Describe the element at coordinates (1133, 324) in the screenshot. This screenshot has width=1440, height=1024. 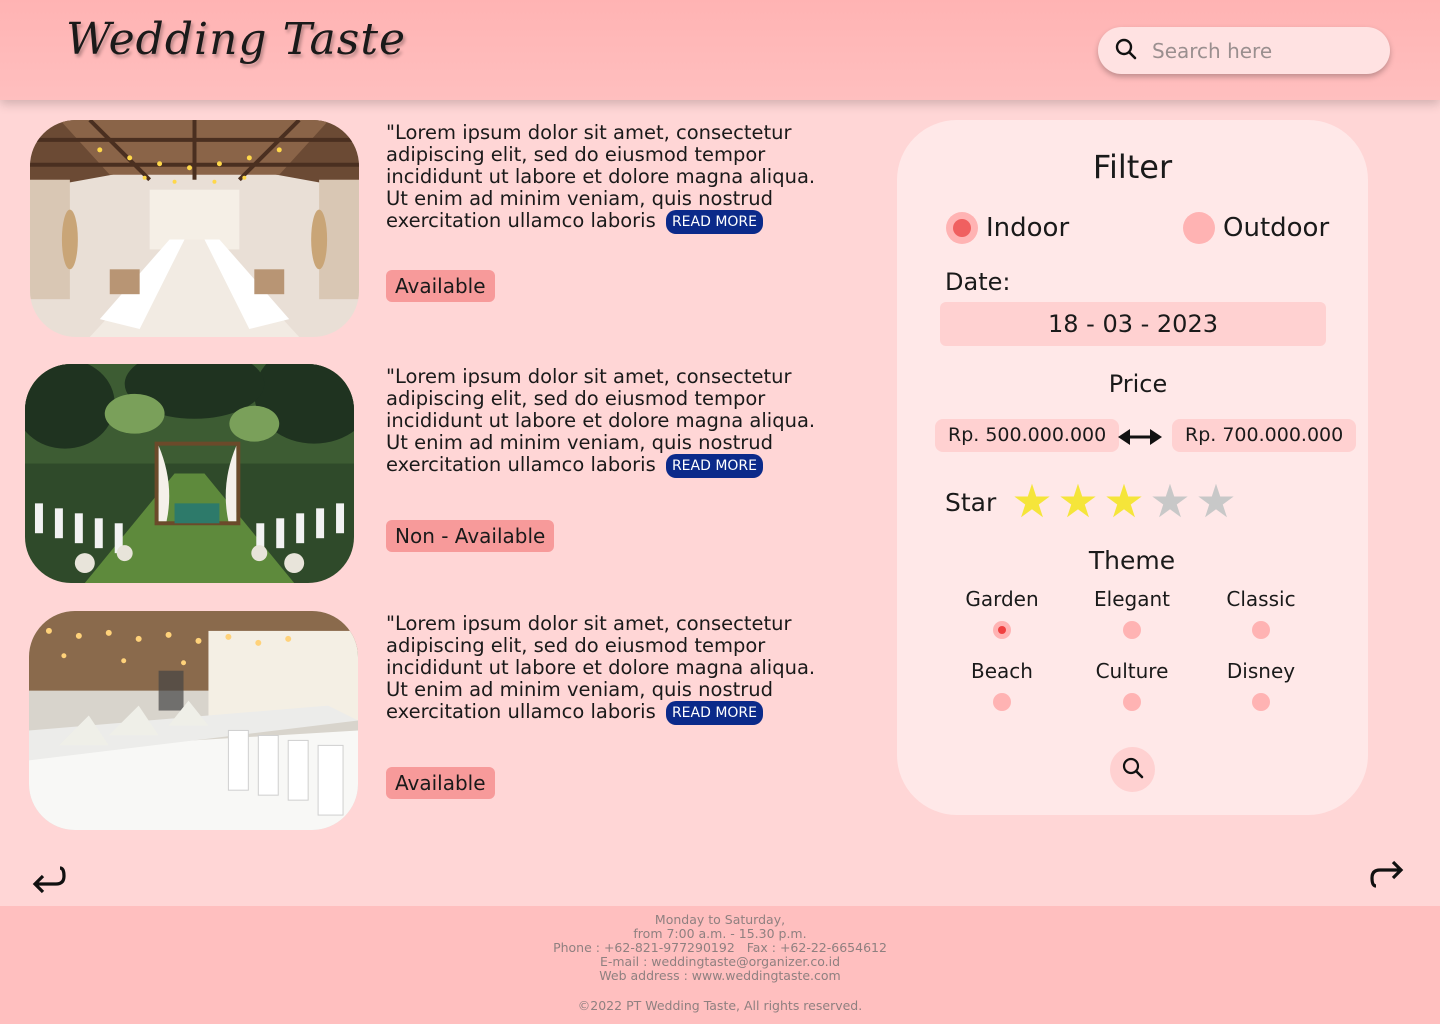
I see `date-field: 18 - 03 - 2023` at that location.